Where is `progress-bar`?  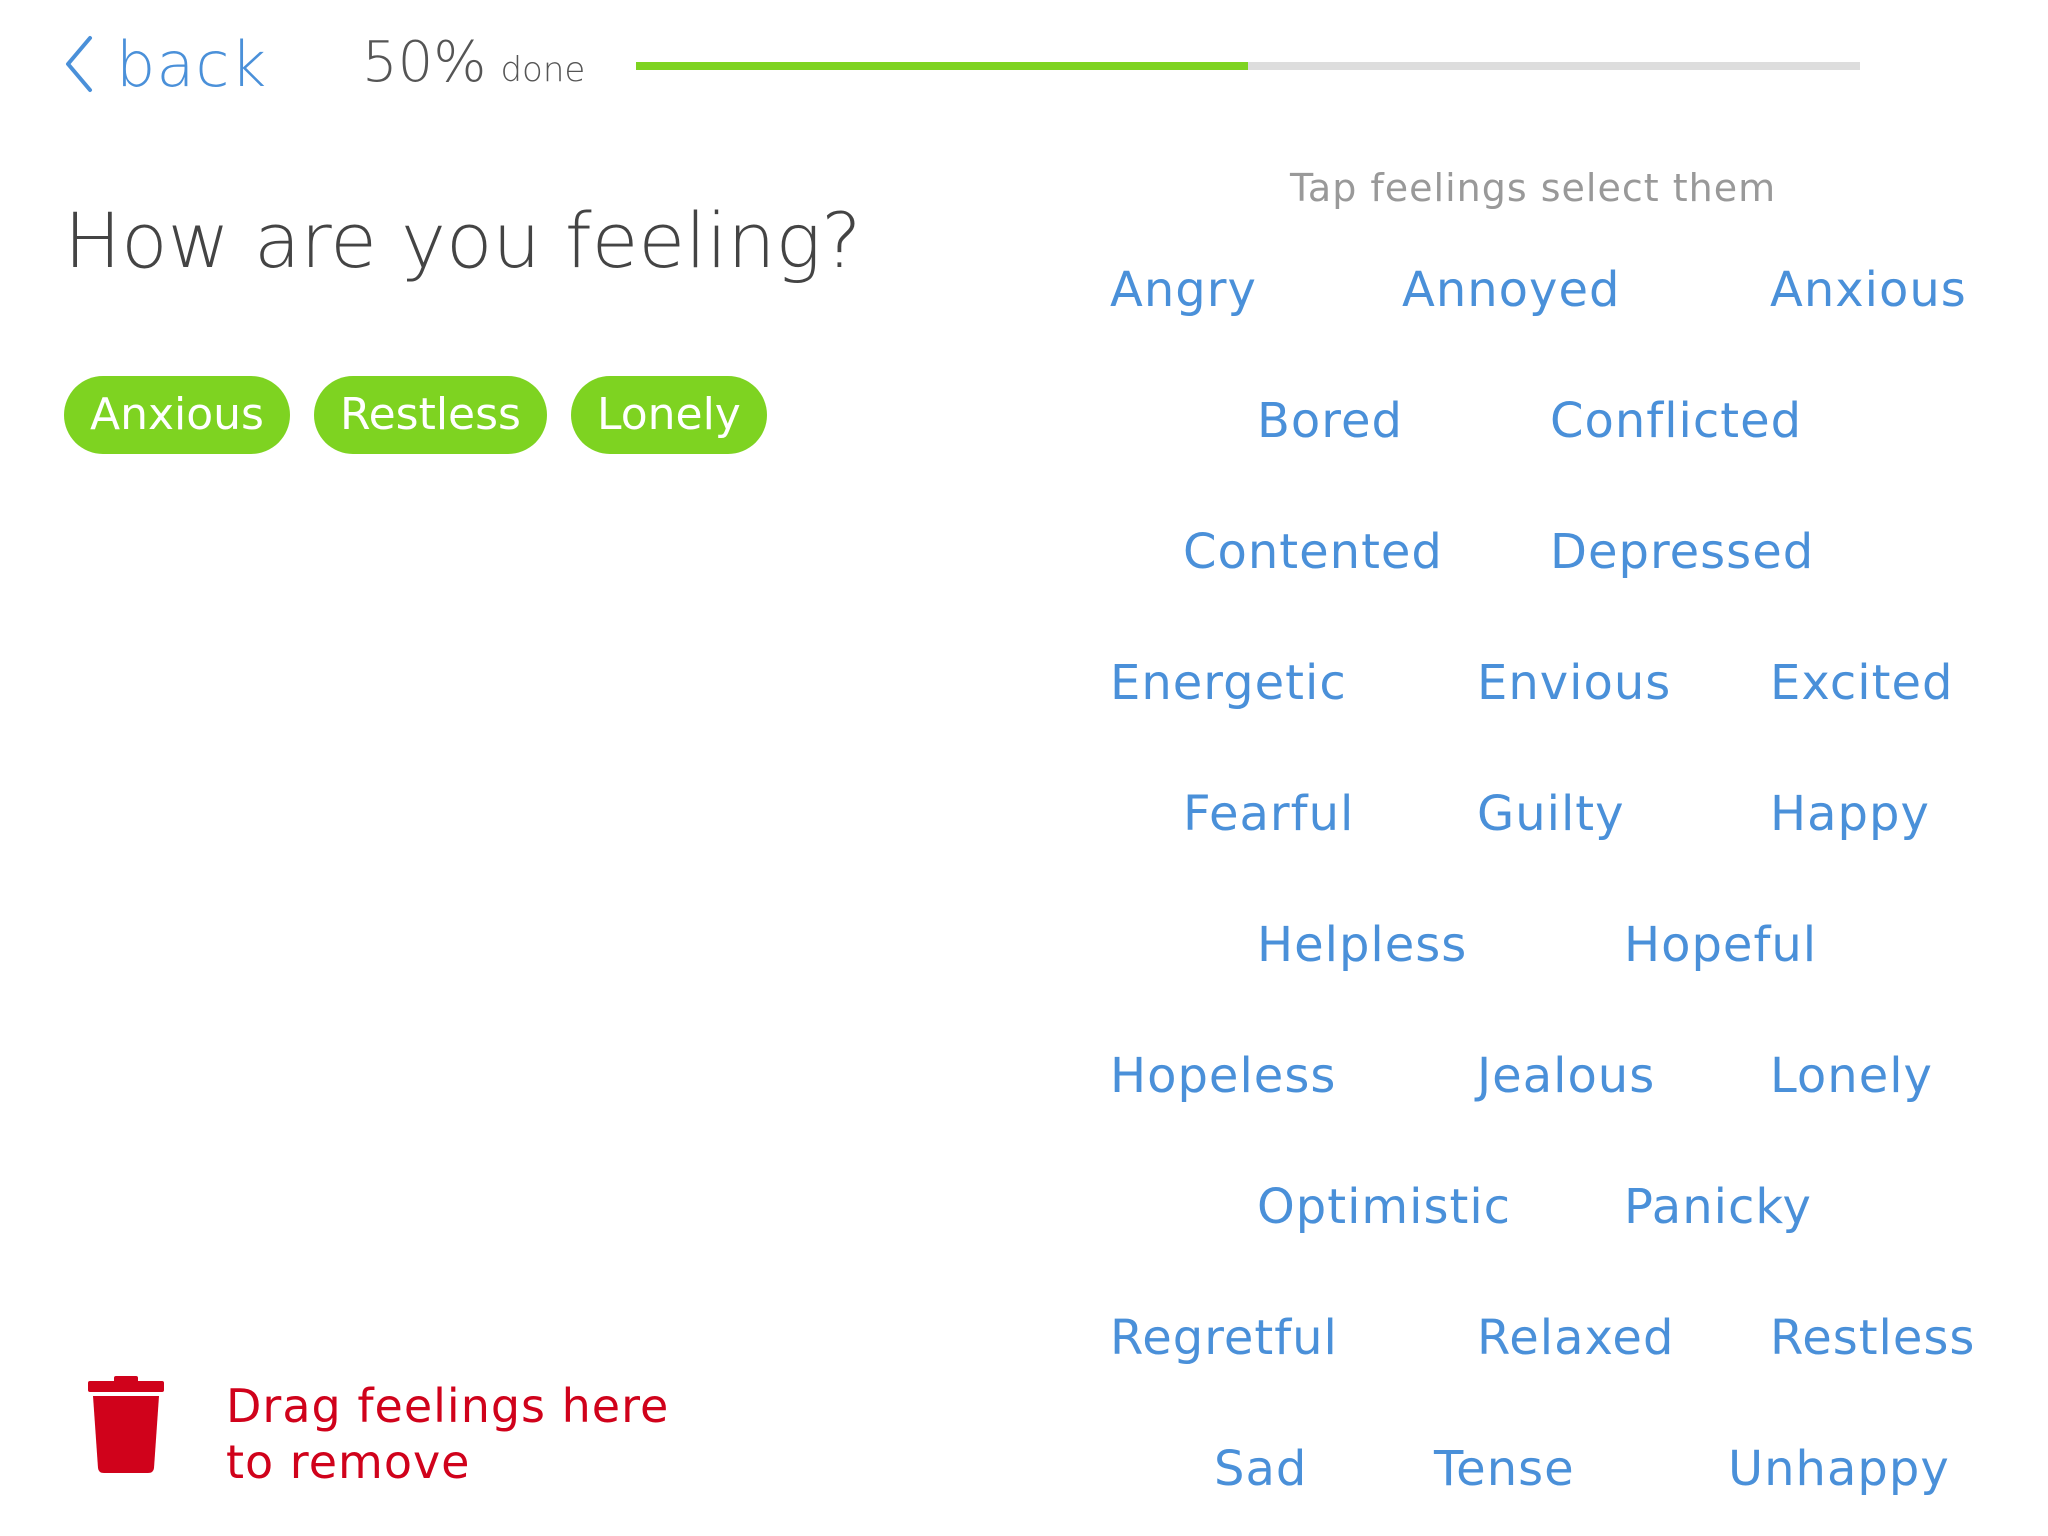
progress-bar is located at coordinates (1248, 66).